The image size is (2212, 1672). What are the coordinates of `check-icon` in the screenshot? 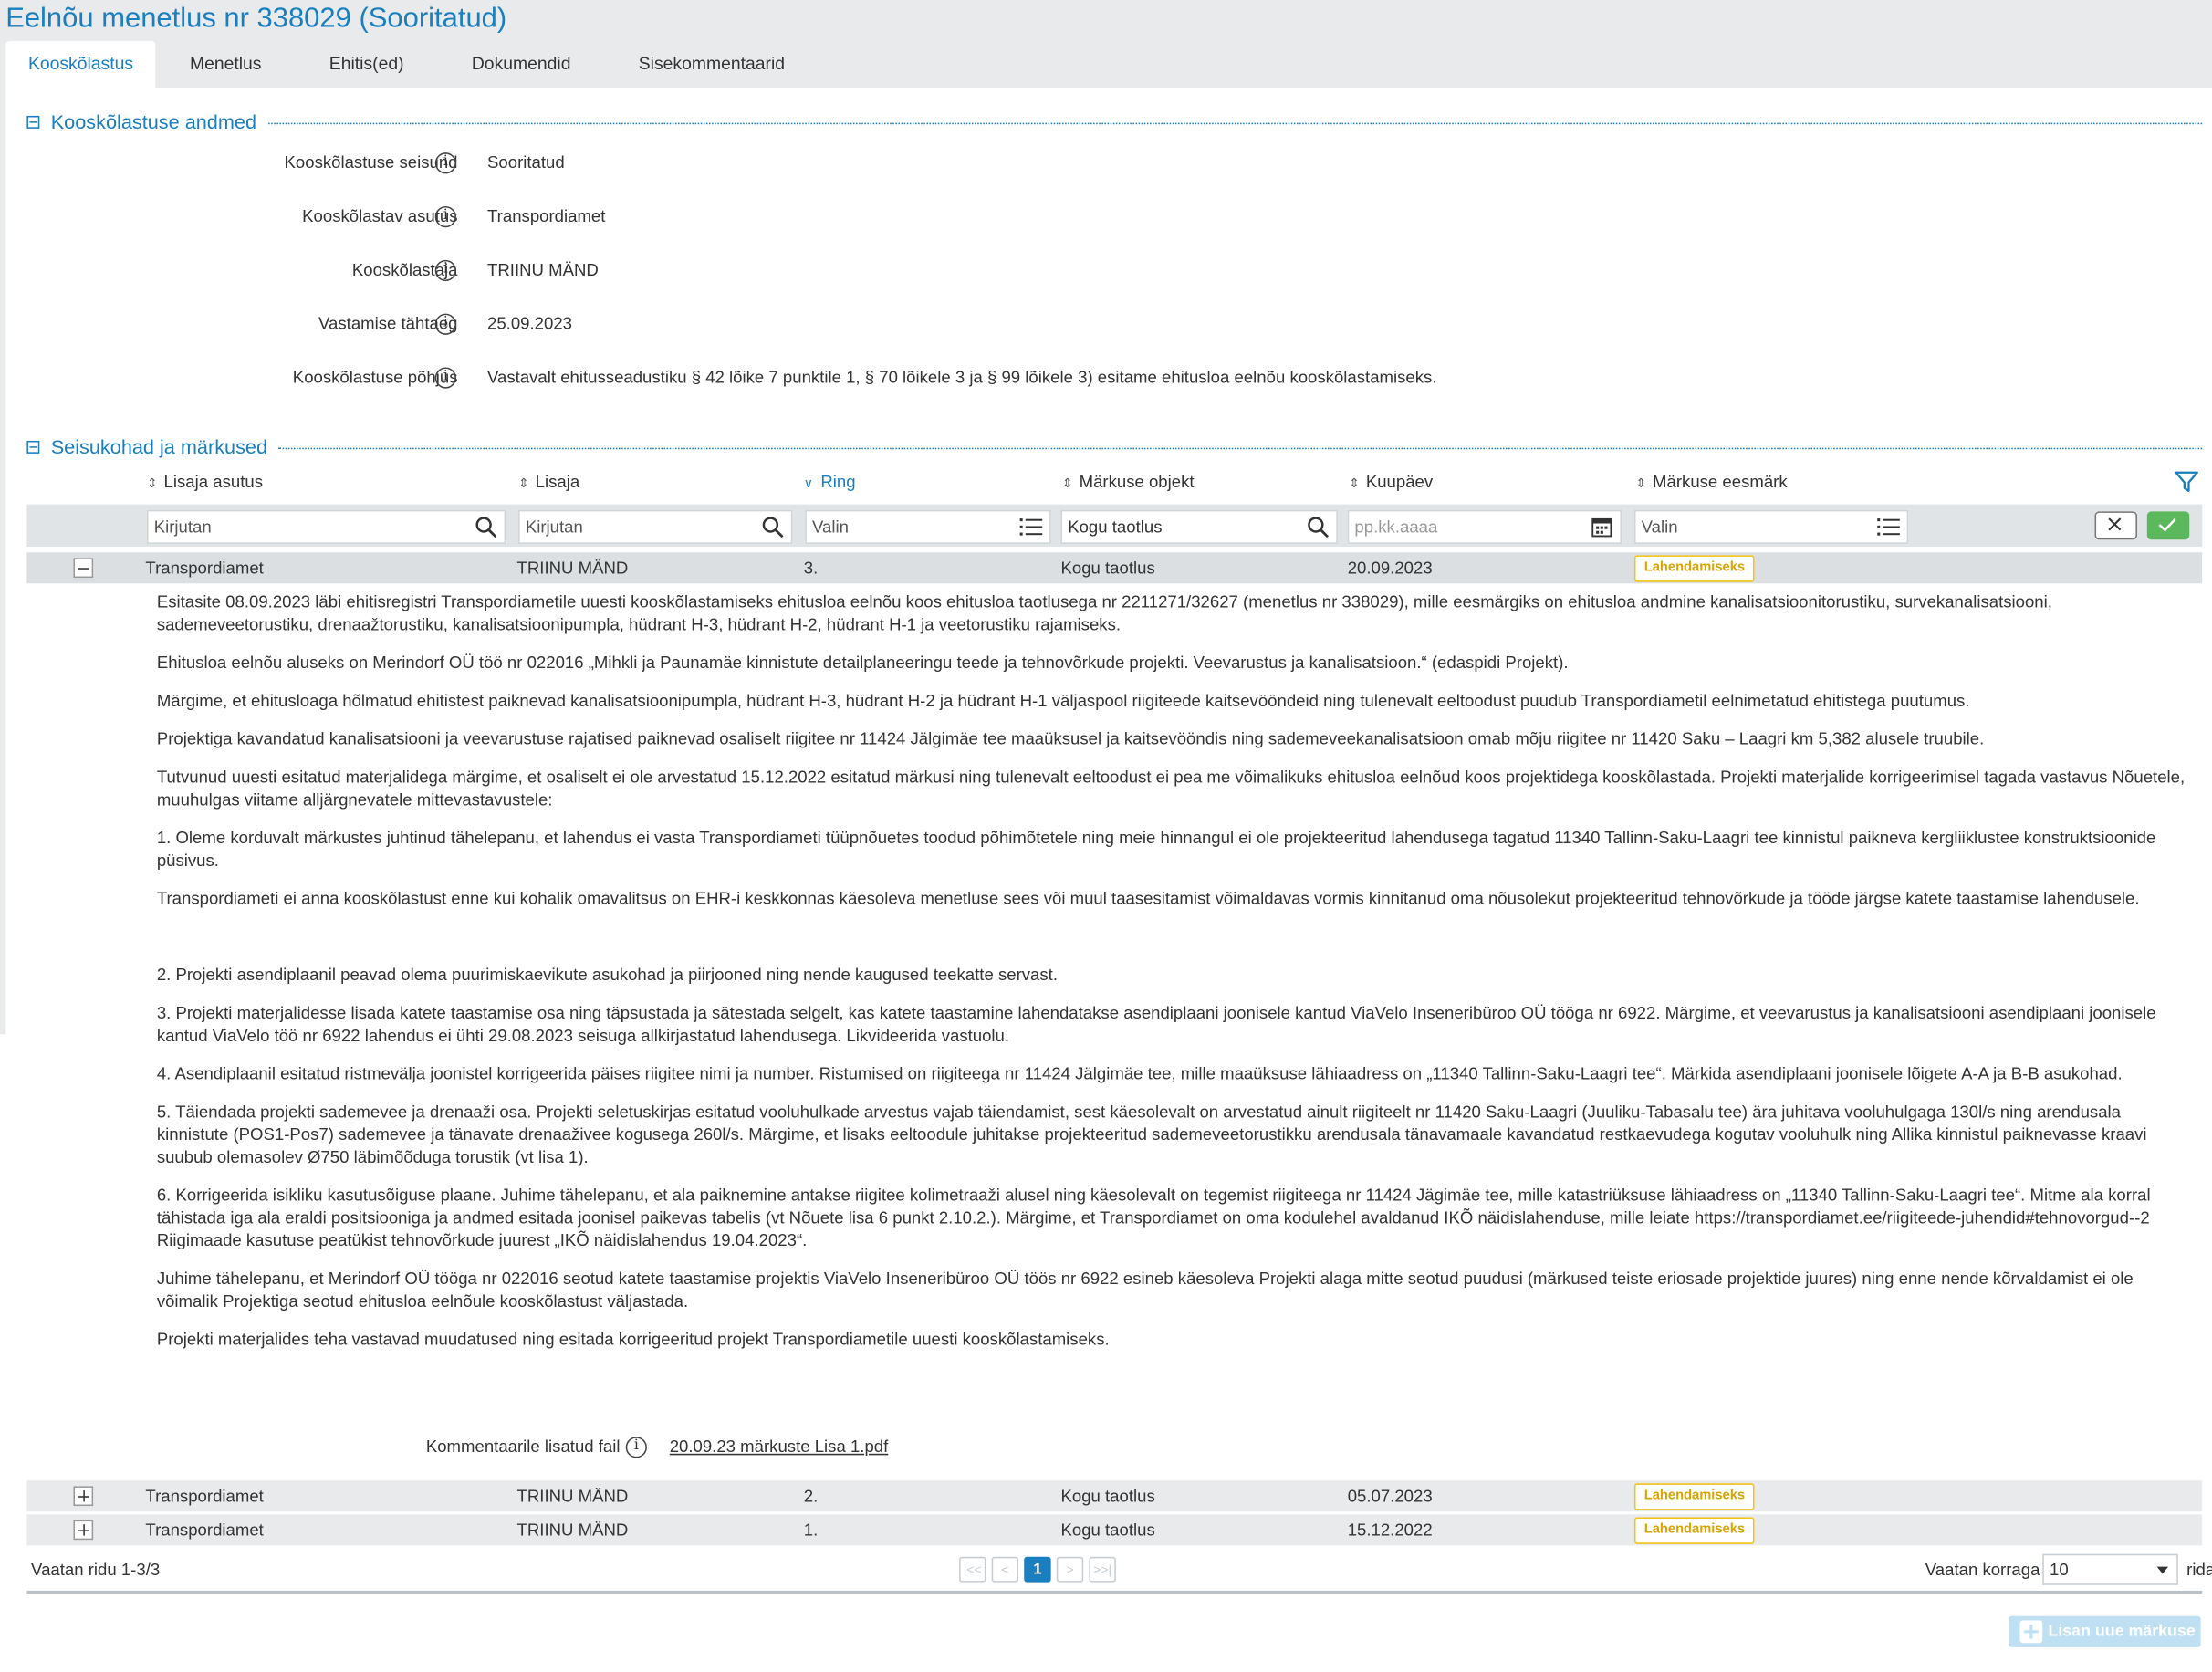 It's located at (2167, 524).